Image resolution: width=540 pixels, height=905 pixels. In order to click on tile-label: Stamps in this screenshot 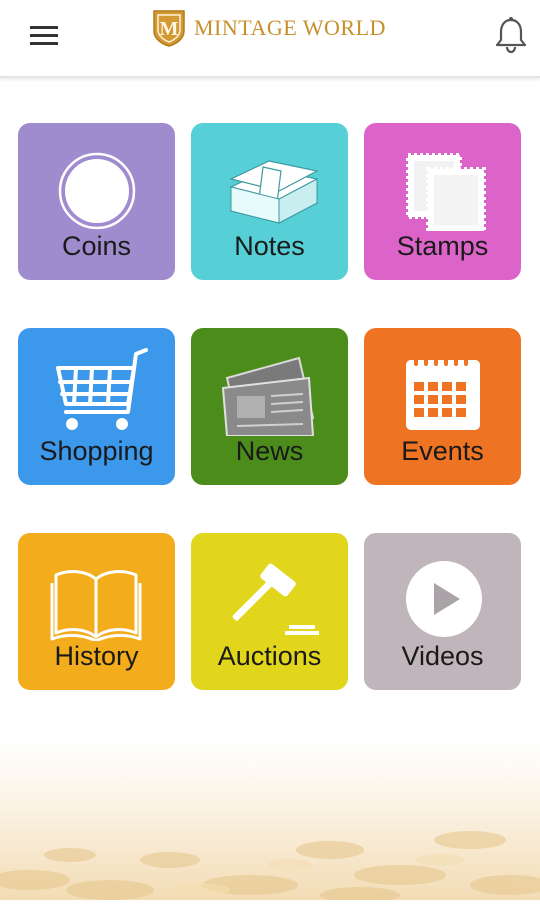, I will do `click(442, 246)`.